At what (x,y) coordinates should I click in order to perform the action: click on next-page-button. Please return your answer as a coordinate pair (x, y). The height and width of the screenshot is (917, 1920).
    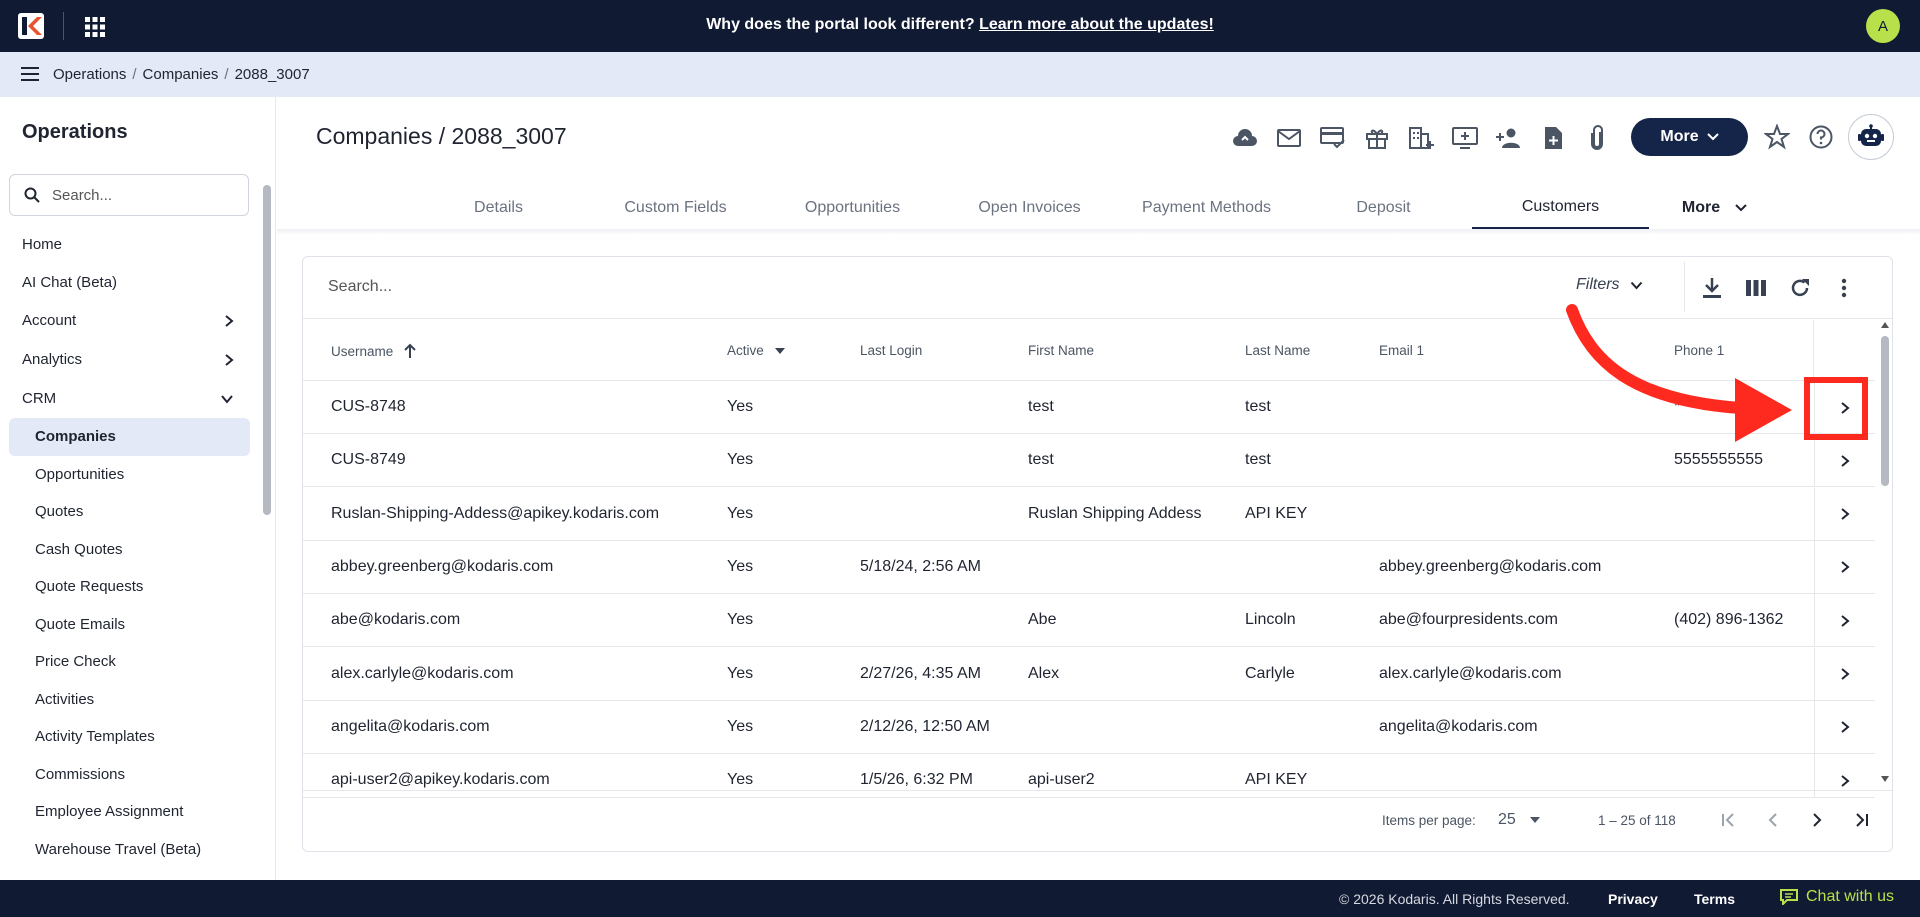
    Looking at the image, I should click on (1817, 820).